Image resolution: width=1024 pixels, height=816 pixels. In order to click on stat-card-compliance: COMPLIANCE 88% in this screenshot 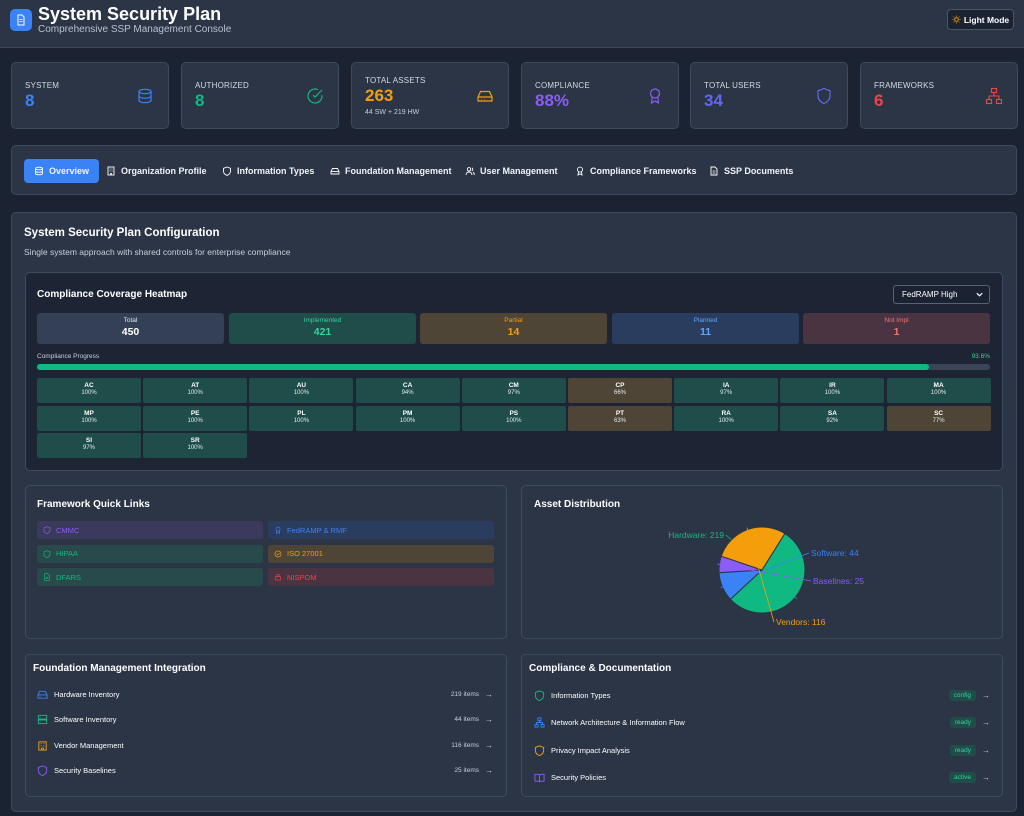, I will do `click(600, 95)`.